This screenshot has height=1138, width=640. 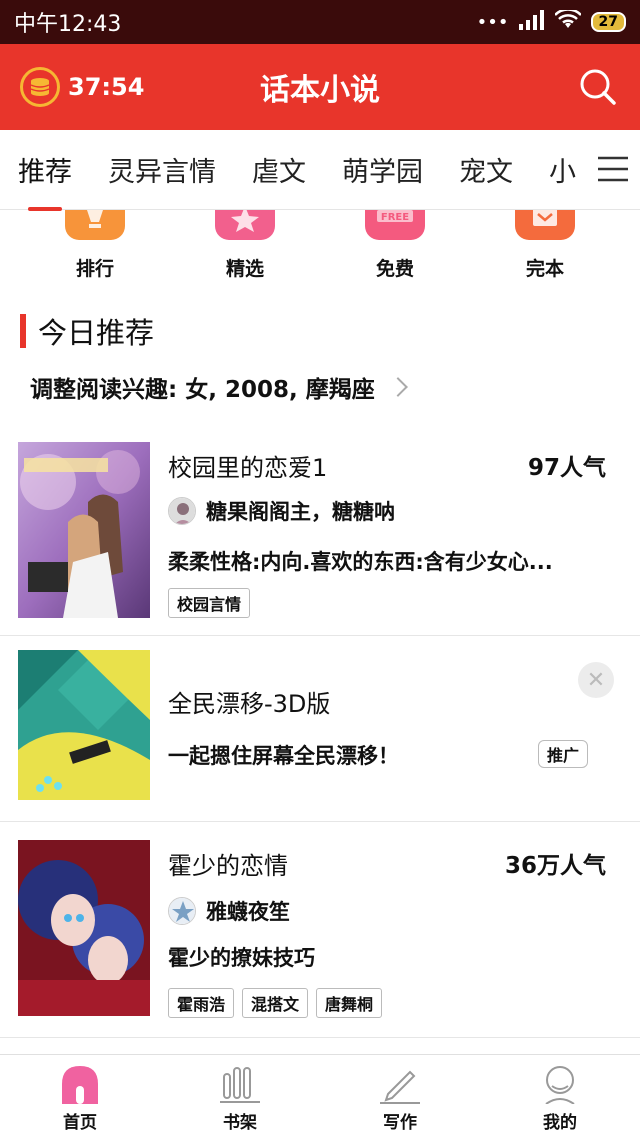 What do you see at coordinates (349, 1003) in the screenshot?
I see `tag: 唐舞桐` at bounding box center [349, 1003].